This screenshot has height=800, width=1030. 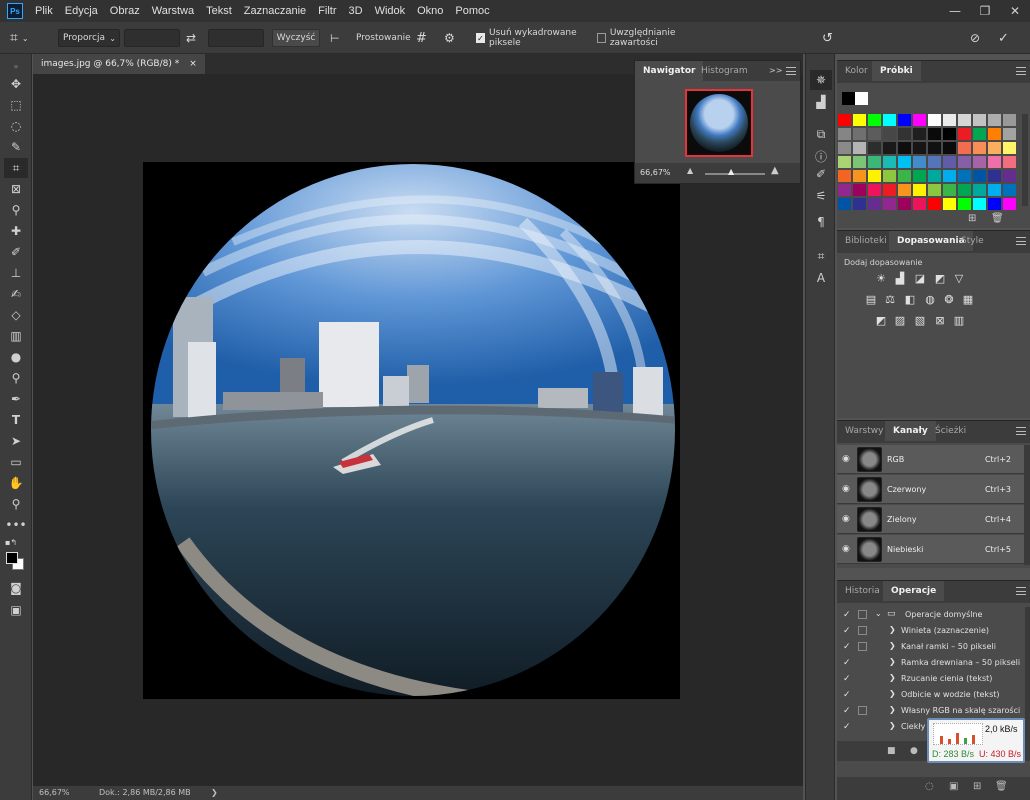 I want to click on network-monitor-widget: 2,0 kB/s D: 283 B/s U: 430 B/s, so click(x=976, y=740).